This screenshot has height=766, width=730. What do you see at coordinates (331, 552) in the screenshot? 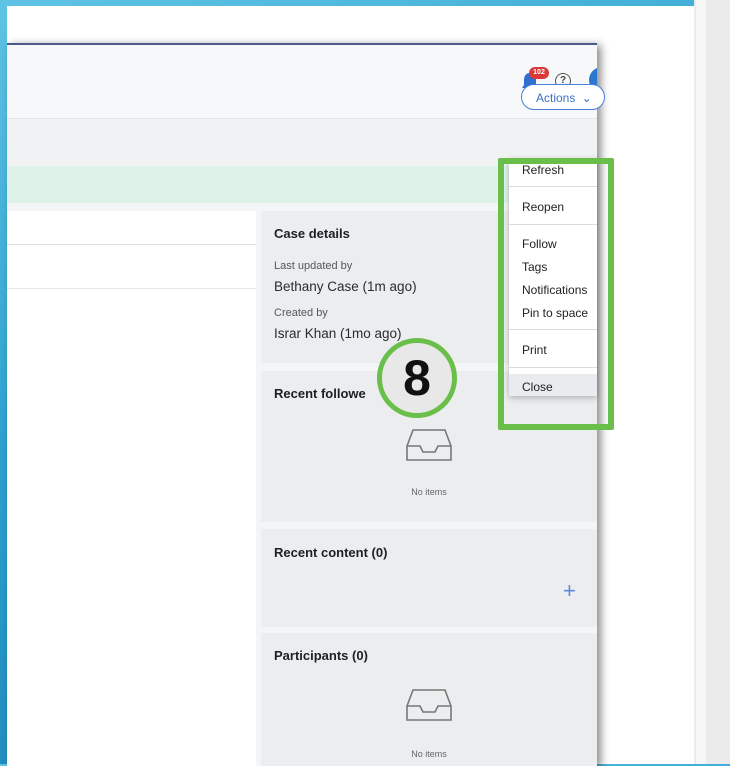
I see `recent-content-title: Recent content (0)` at bounding box center [331, 552].